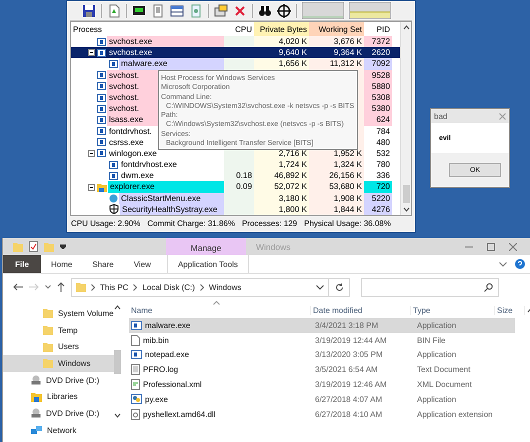 The height and width of the screenshot is (442, 530). Describe the element at coordinates (235, 64) in the screenshot. I see `process-row: malware.exe 1,656 K 11,312 K 7092` at that location.